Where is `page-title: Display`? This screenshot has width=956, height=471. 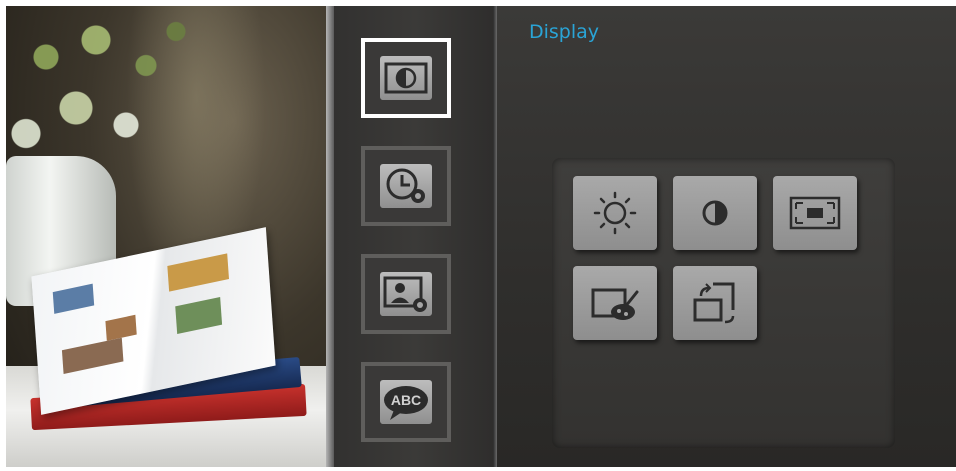 page-title: Display is located at coordinates (564, 32).